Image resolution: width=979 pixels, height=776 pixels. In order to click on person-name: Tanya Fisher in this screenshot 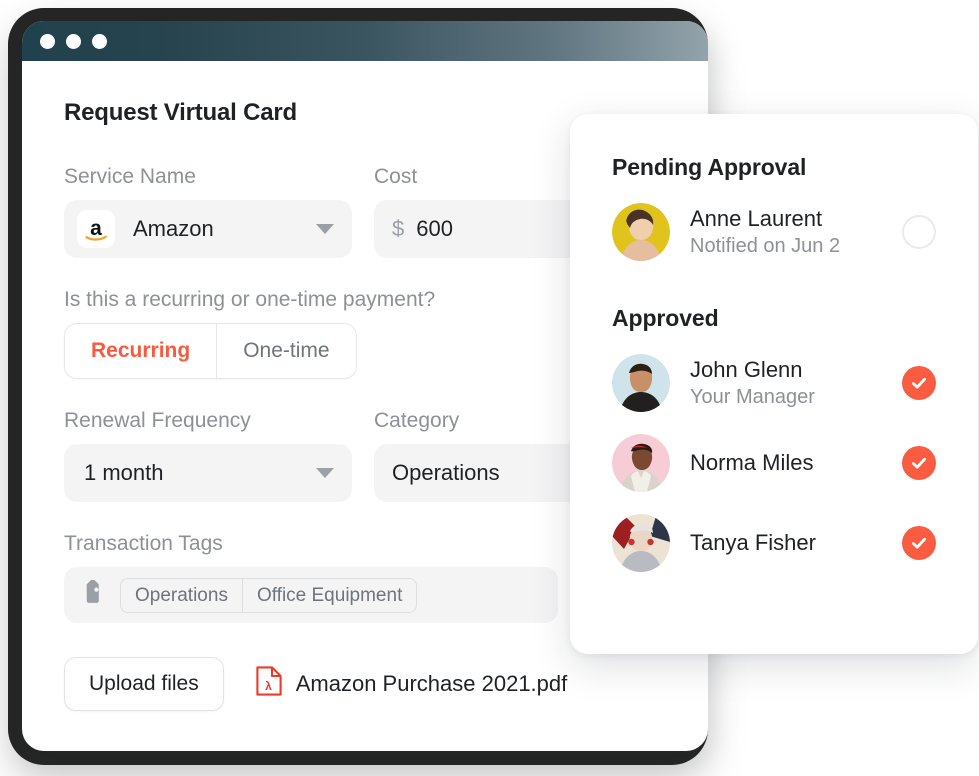, I will do `click(753, 543)`.